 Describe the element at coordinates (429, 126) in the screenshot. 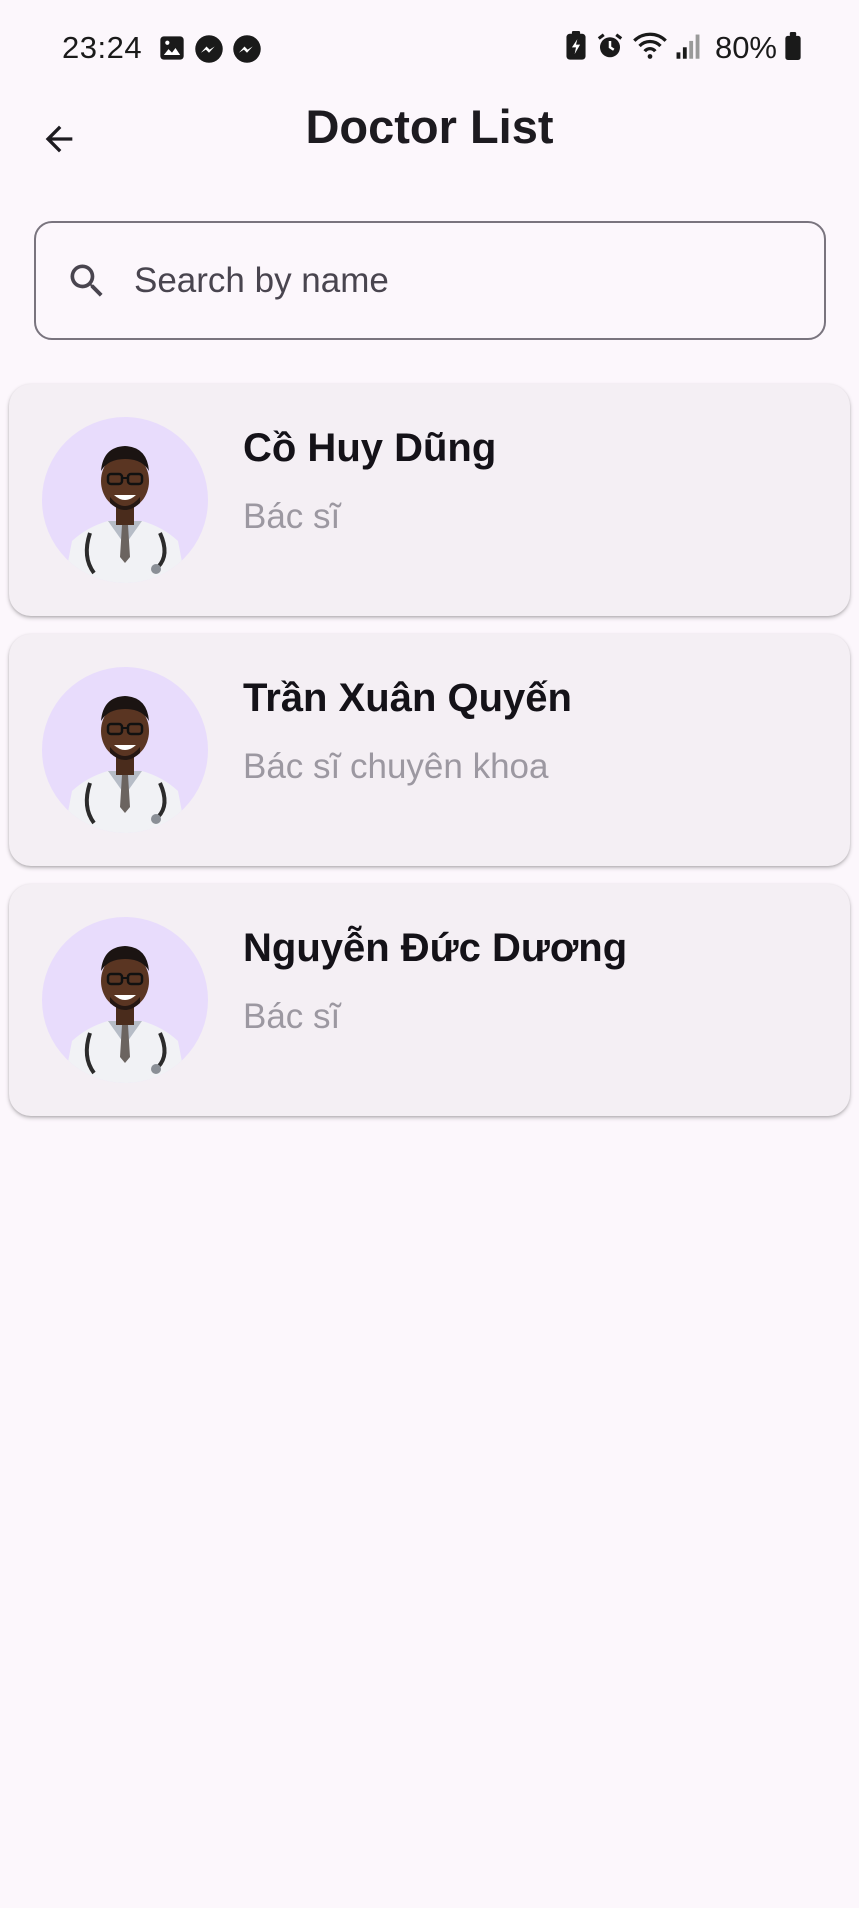

I see `page-title: Doctor List` at that location.